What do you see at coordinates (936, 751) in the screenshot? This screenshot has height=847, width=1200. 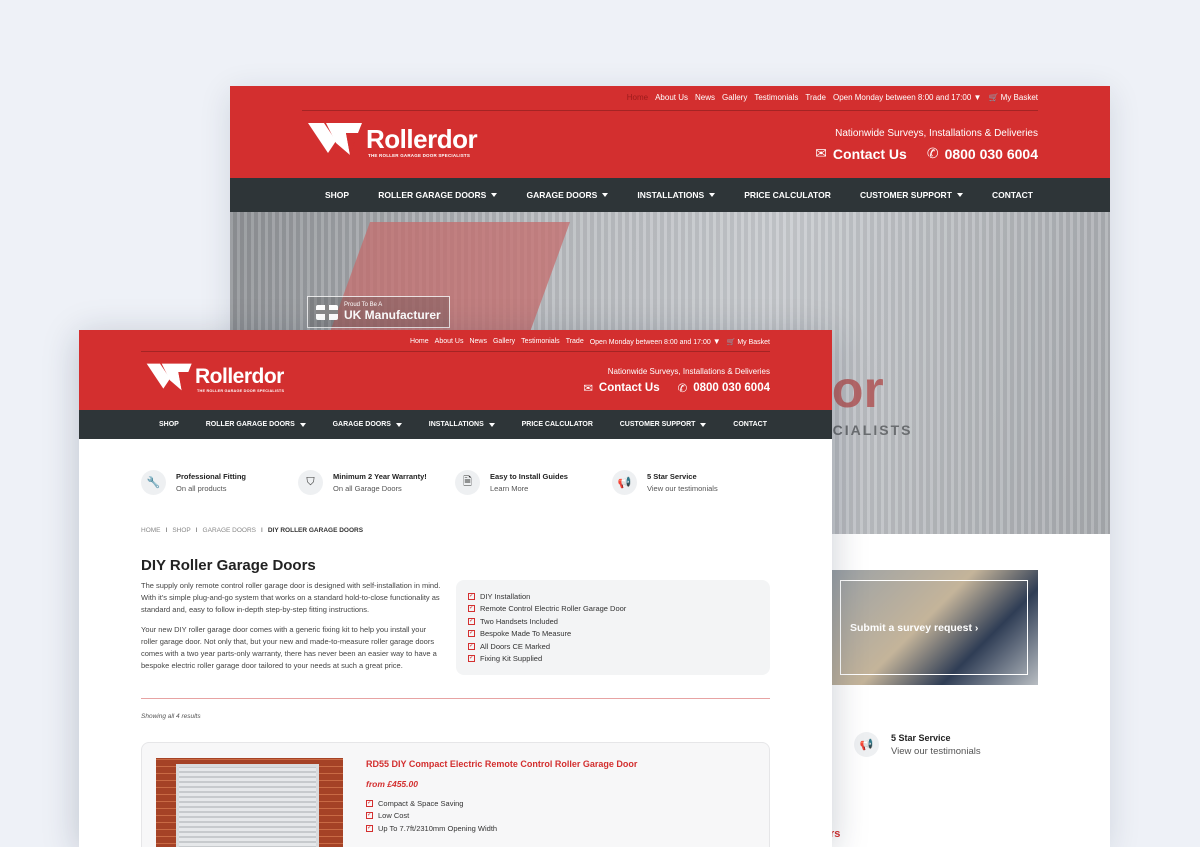 I see `back-star-sub: View our testimonials` at bounding box center [936, 751].